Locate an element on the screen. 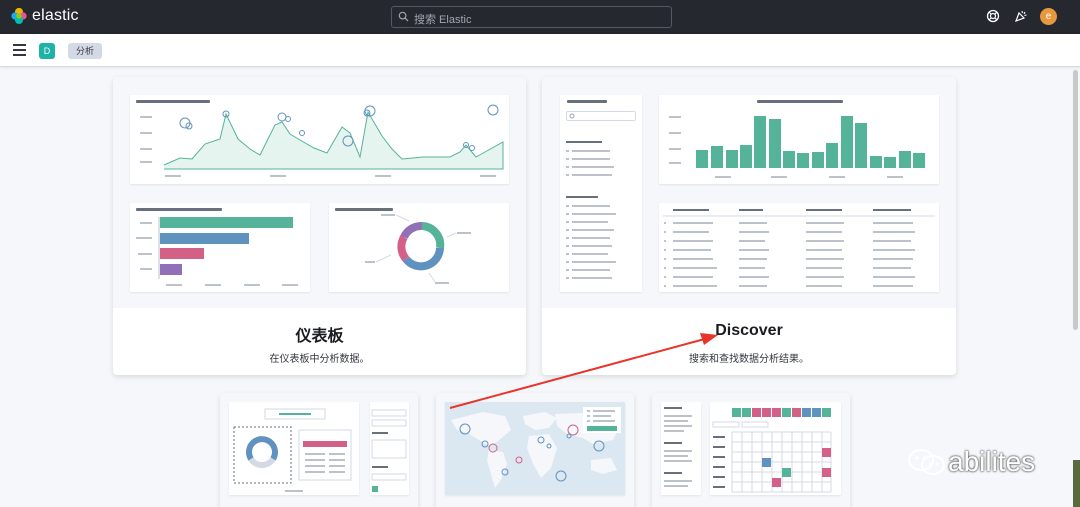 This screenshot has width=1080, height=507. annotation-arrow-icon is located at coordinates (583, 371).